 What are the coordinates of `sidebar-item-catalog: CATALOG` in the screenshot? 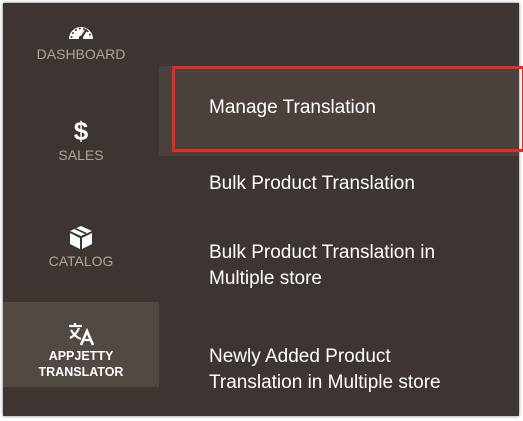 It's located at (81, 253).